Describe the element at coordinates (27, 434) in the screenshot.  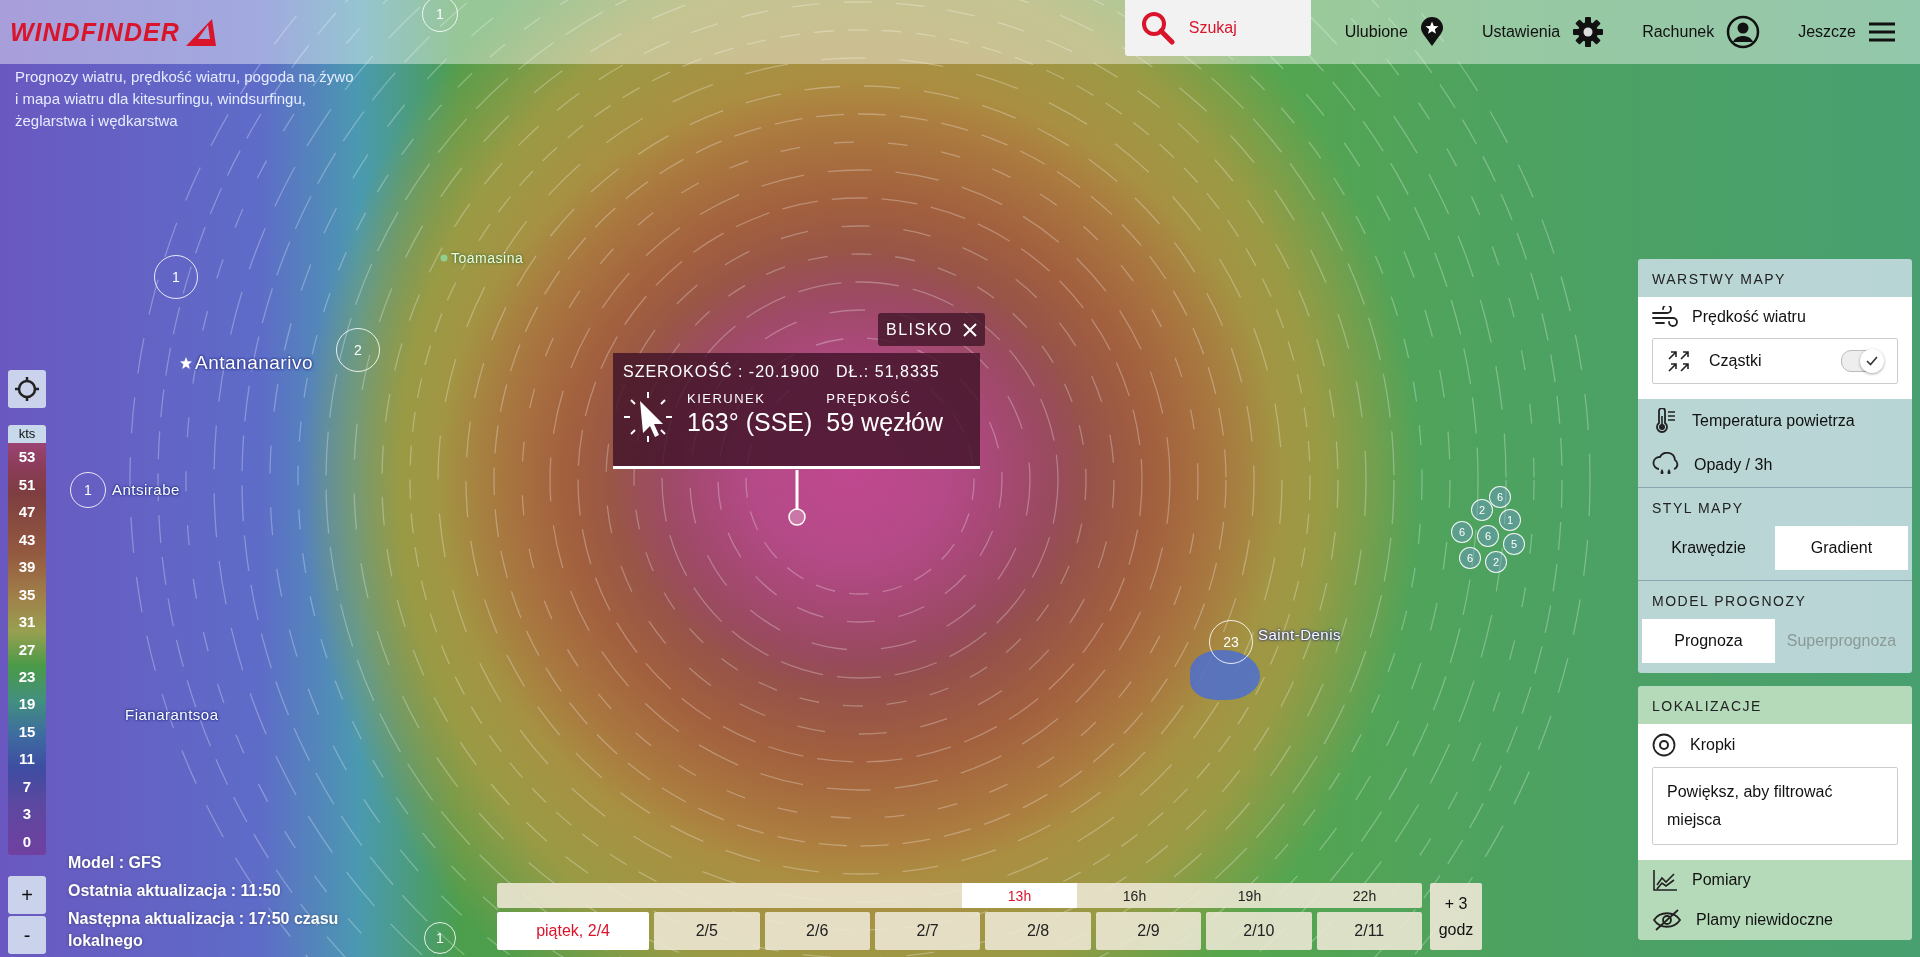
I see `legend-unit: kts` at that location.